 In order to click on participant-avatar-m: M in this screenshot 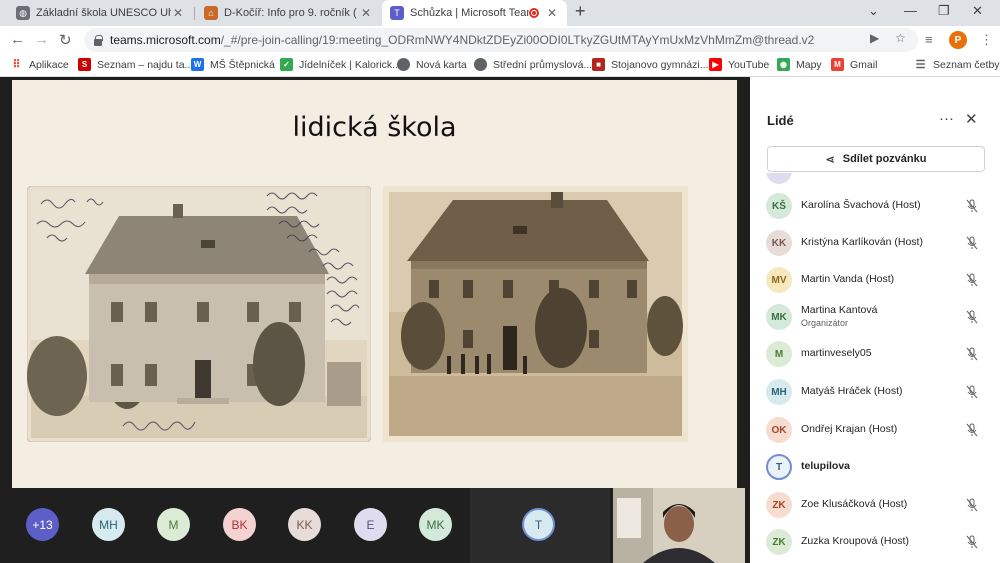, I will do `click(173, 524)`.